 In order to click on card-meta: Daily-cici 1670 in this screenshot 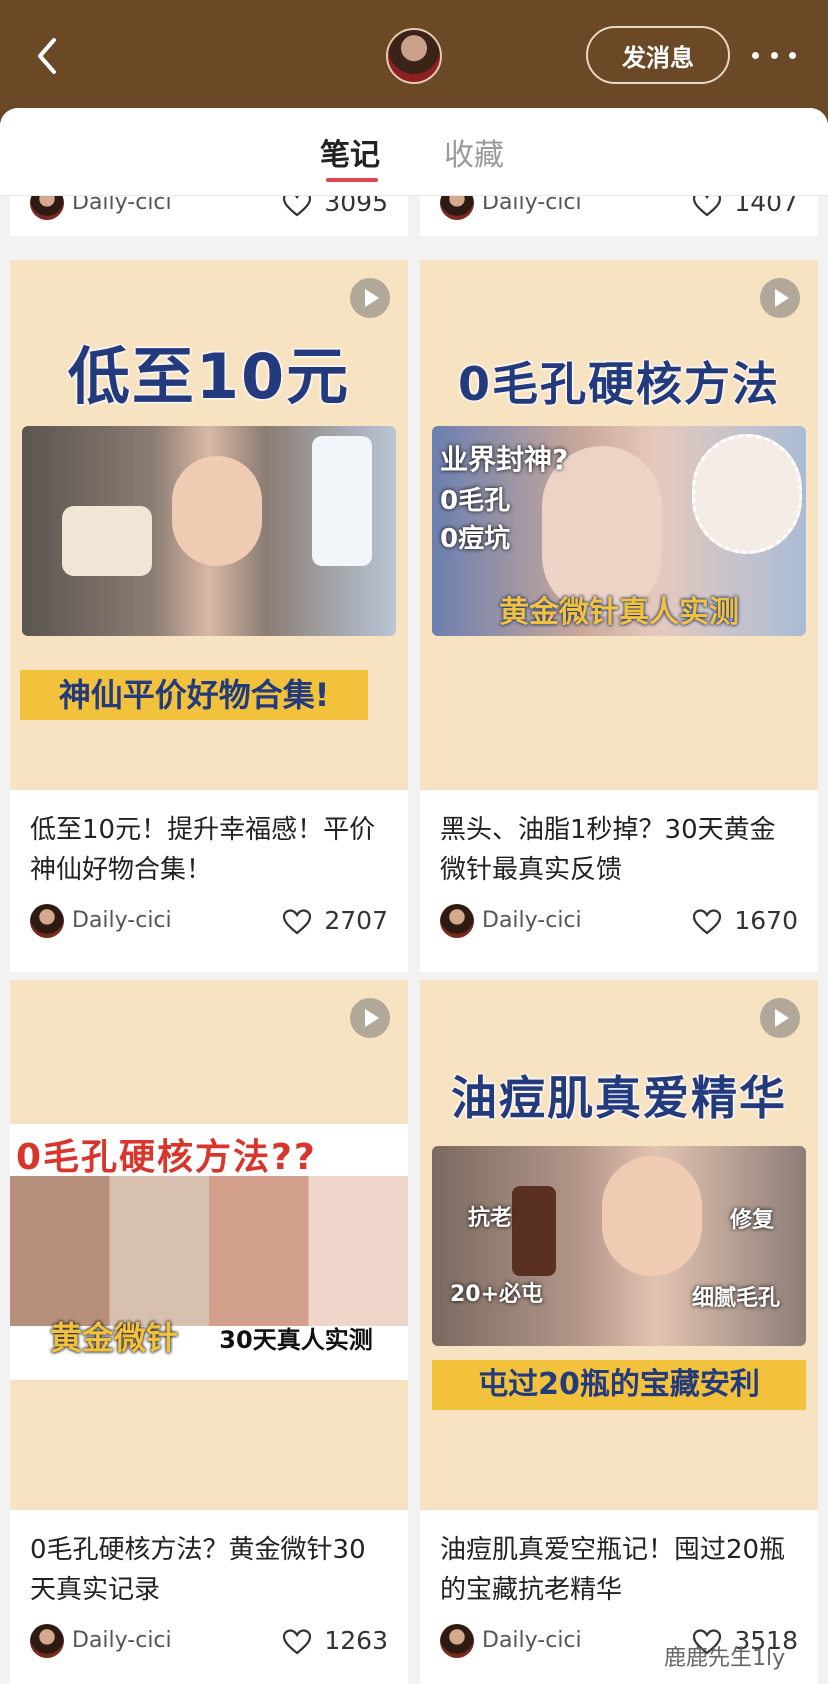, I will do `click(619, 921)`.